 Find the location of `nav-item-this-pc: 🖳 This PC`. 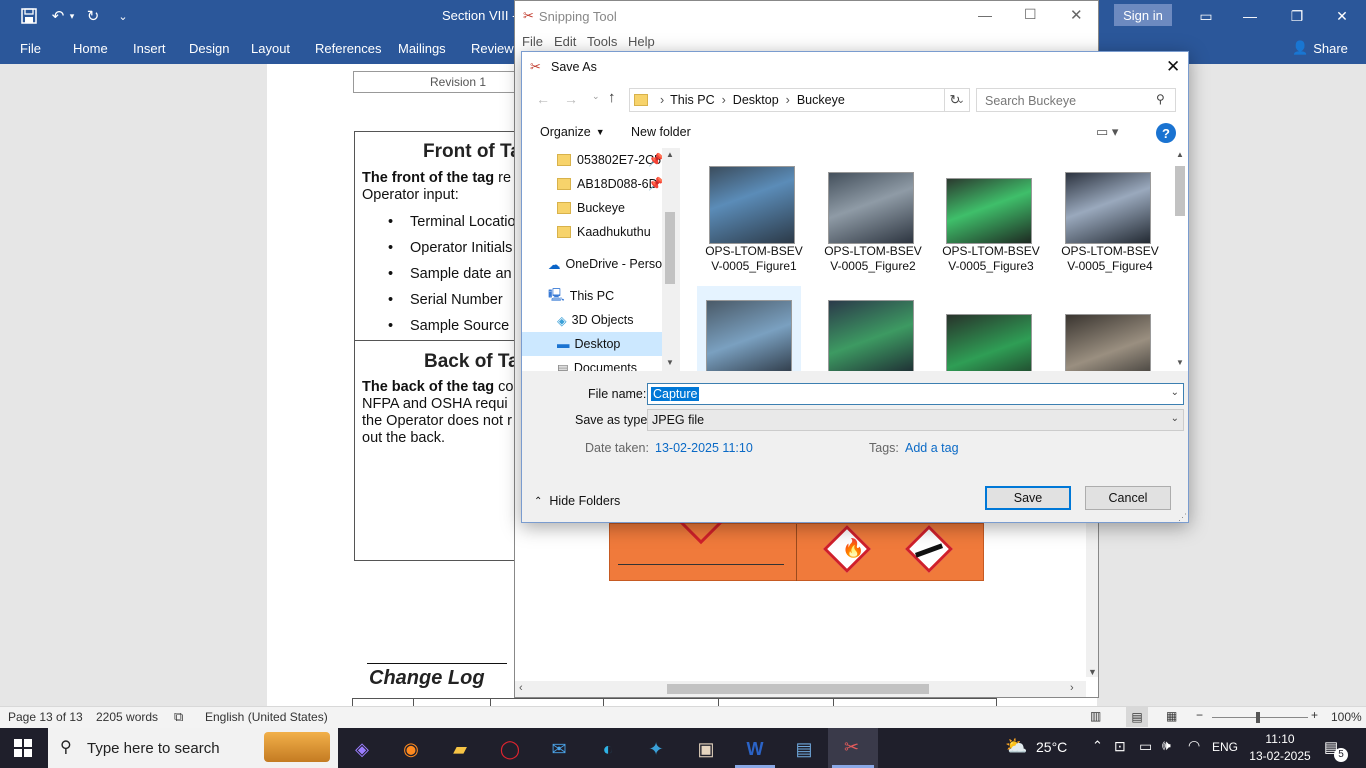

nav-item-this-pc: 🖳 This PC is located at coordinates (592, 296).